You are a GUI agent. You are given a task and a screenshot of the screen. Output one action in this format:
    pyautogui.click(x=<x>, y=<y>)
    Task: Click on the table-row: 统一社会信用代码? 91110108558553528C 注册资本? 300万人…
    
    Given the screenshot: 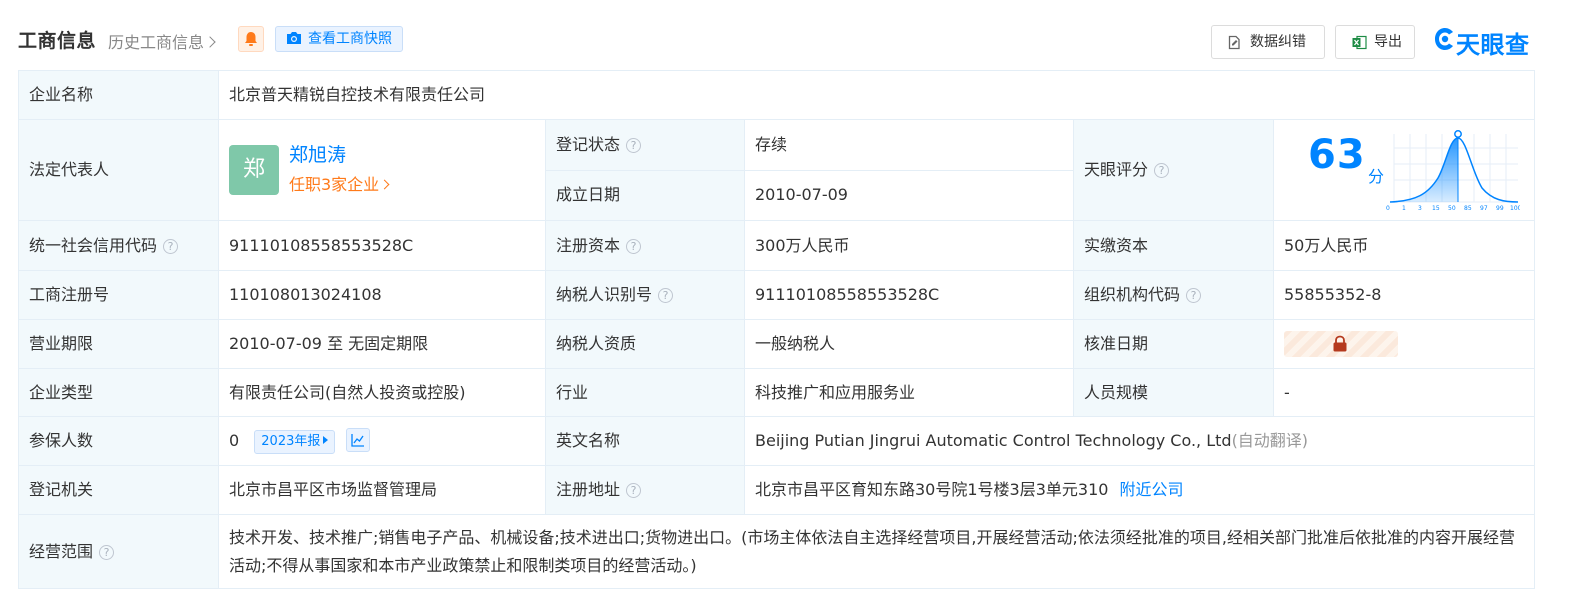 What is the action you would take?
    pyautogui.click(x=777, y=245)
    